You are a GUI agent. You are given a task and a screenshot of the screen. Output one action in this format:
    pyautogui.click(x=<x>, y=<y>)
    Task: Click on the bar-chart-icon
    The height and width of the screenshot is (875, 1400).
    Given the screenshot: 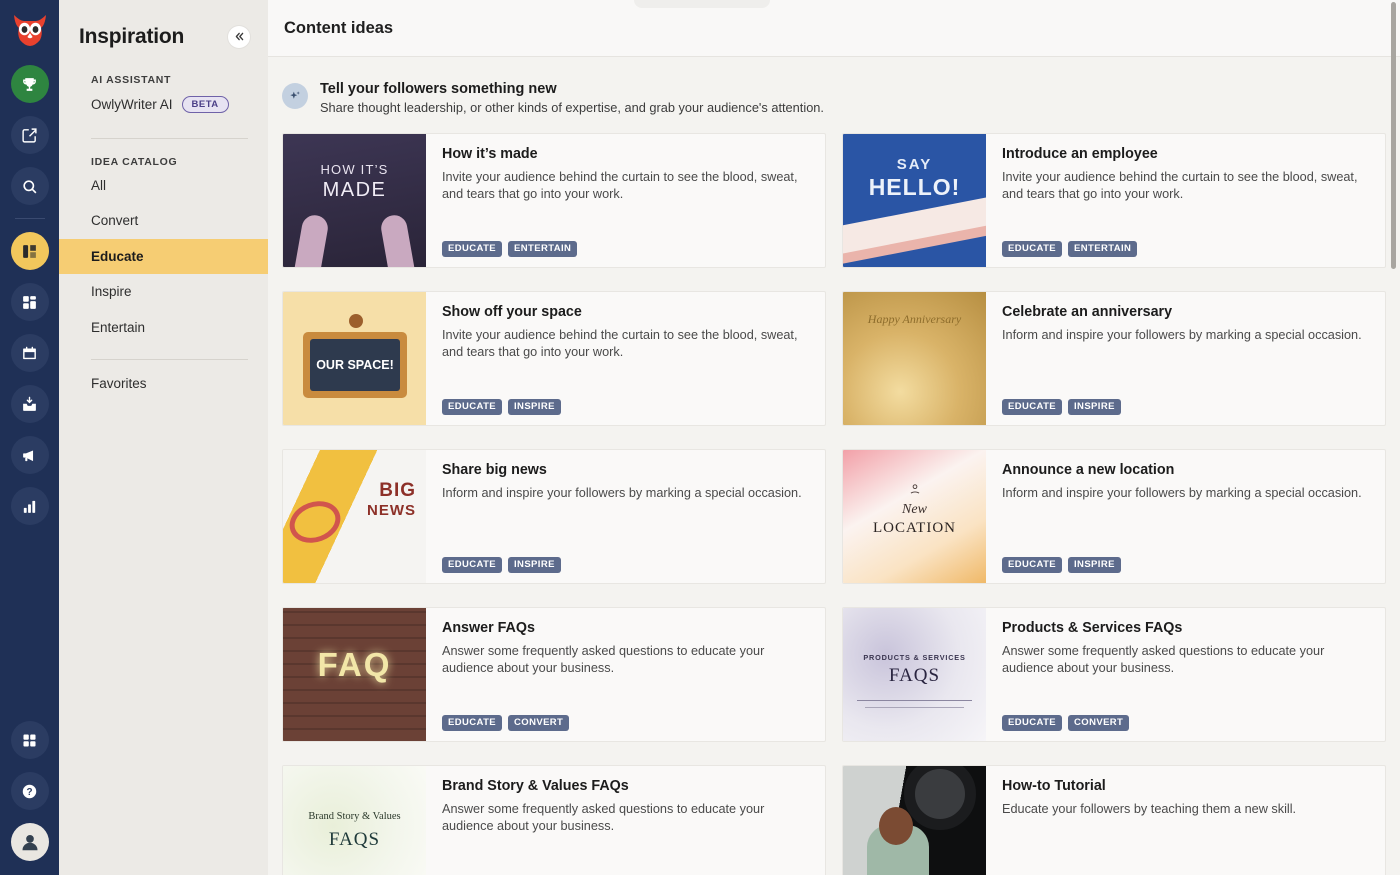 What is the action you would take?
    pyautogui.click(x=29, y=506)
    